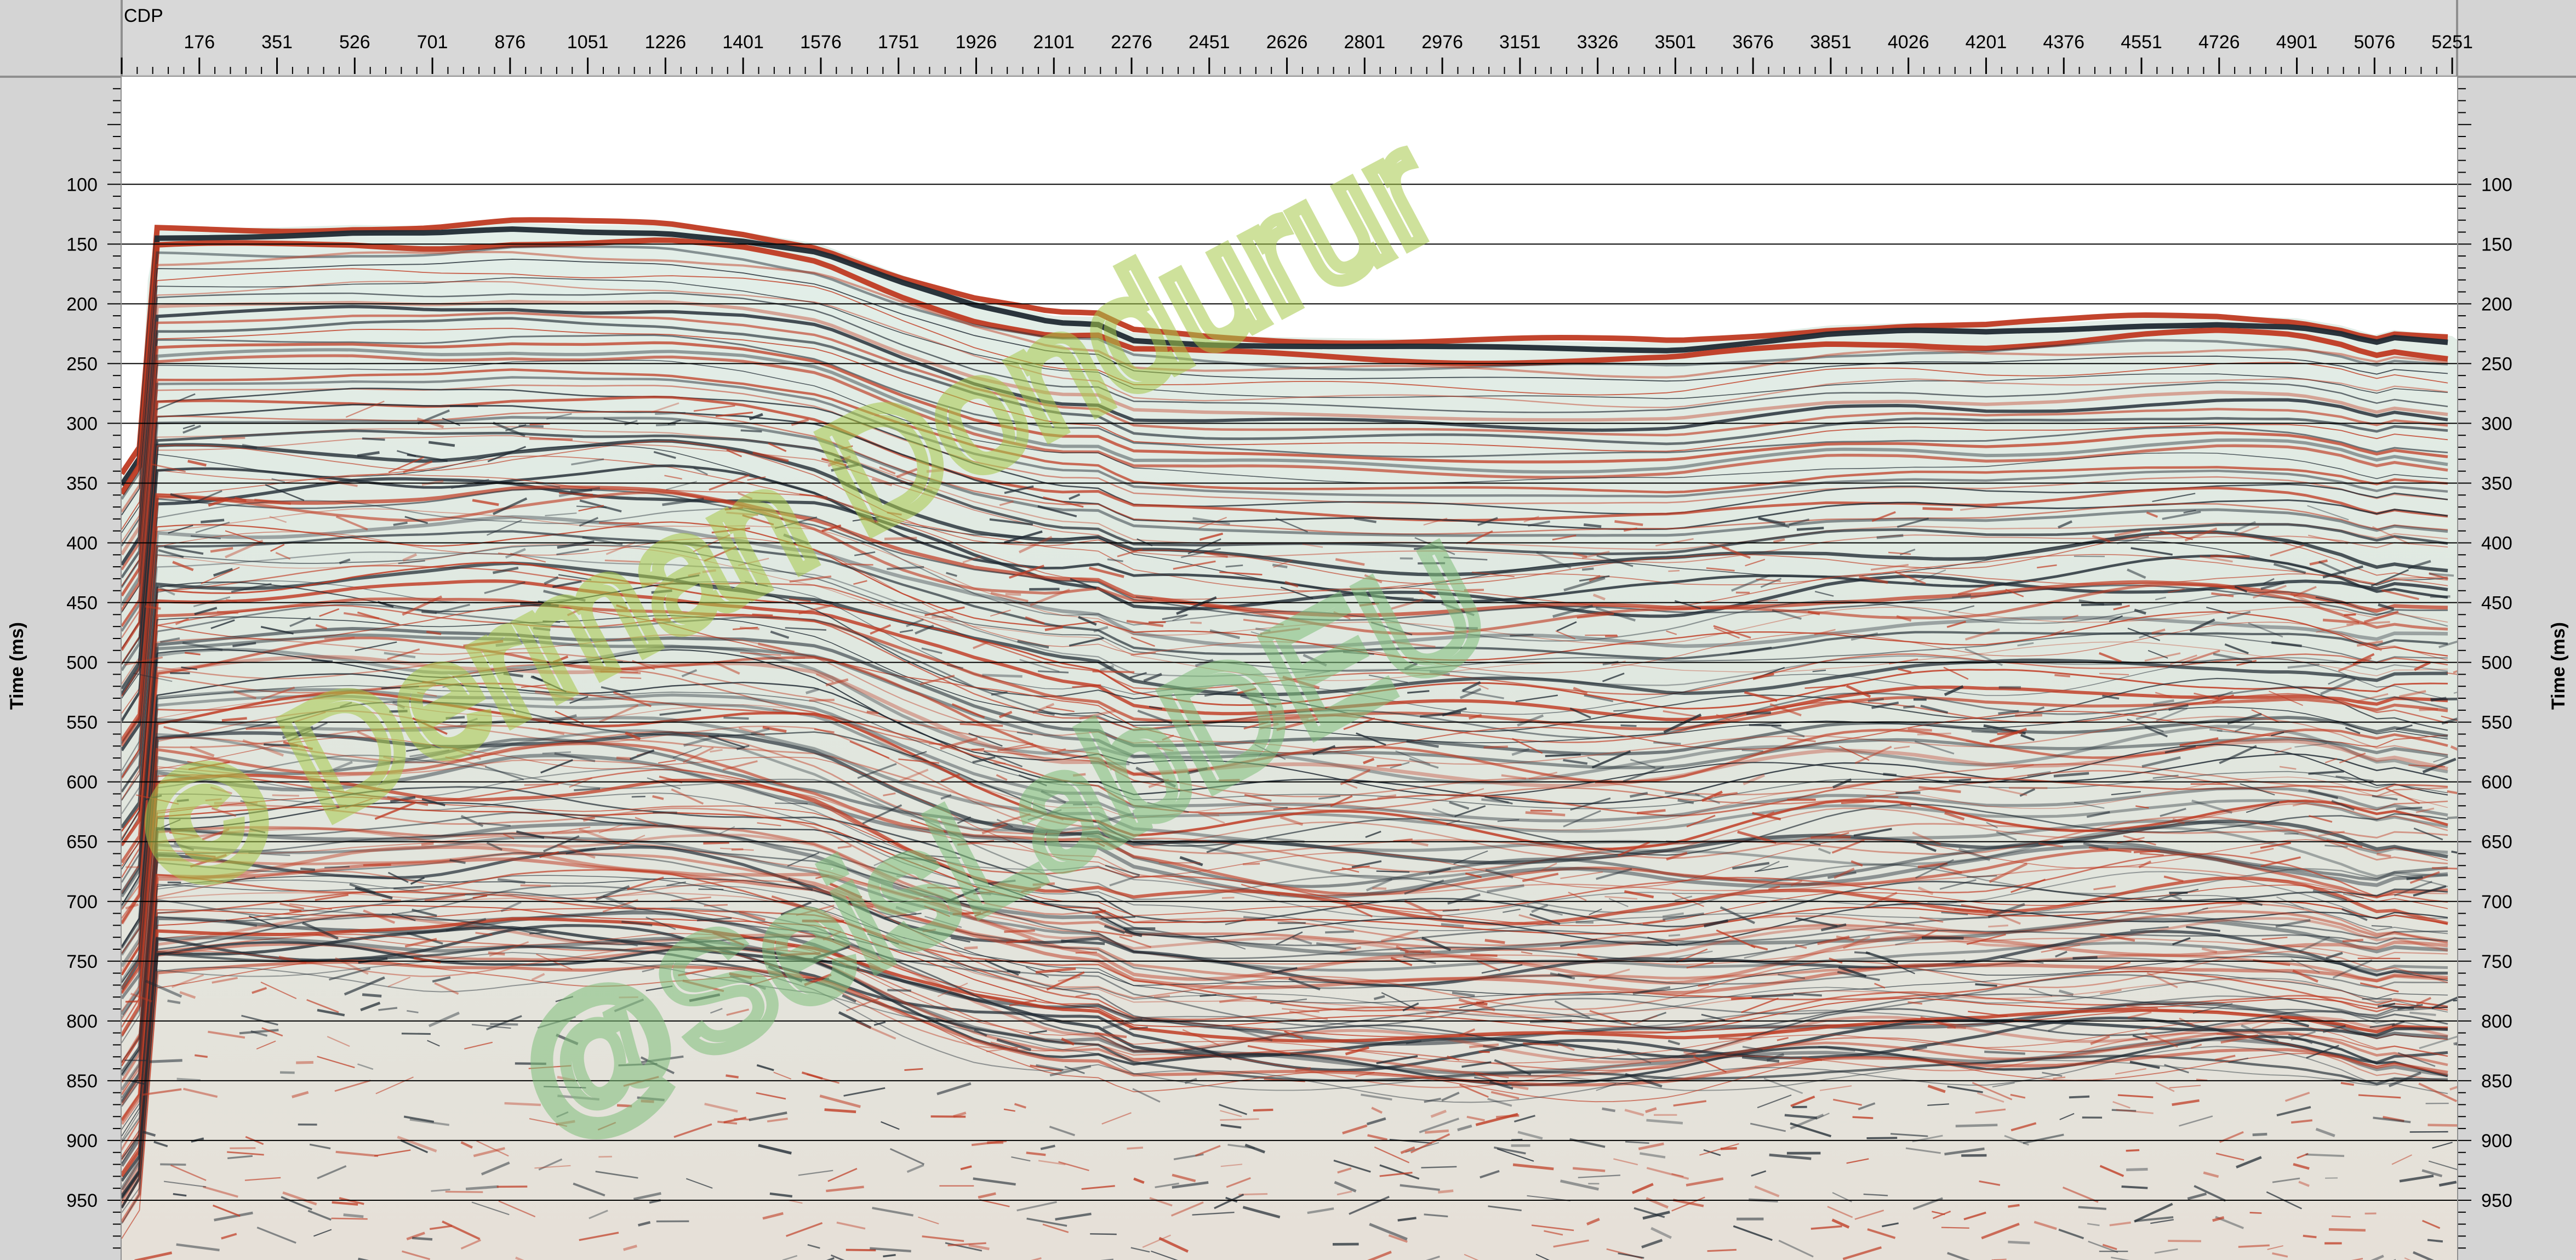  Describe the element at coordinates (2497, 423) in the screenshot. I see `y-tick-label-right: 300` at that location.